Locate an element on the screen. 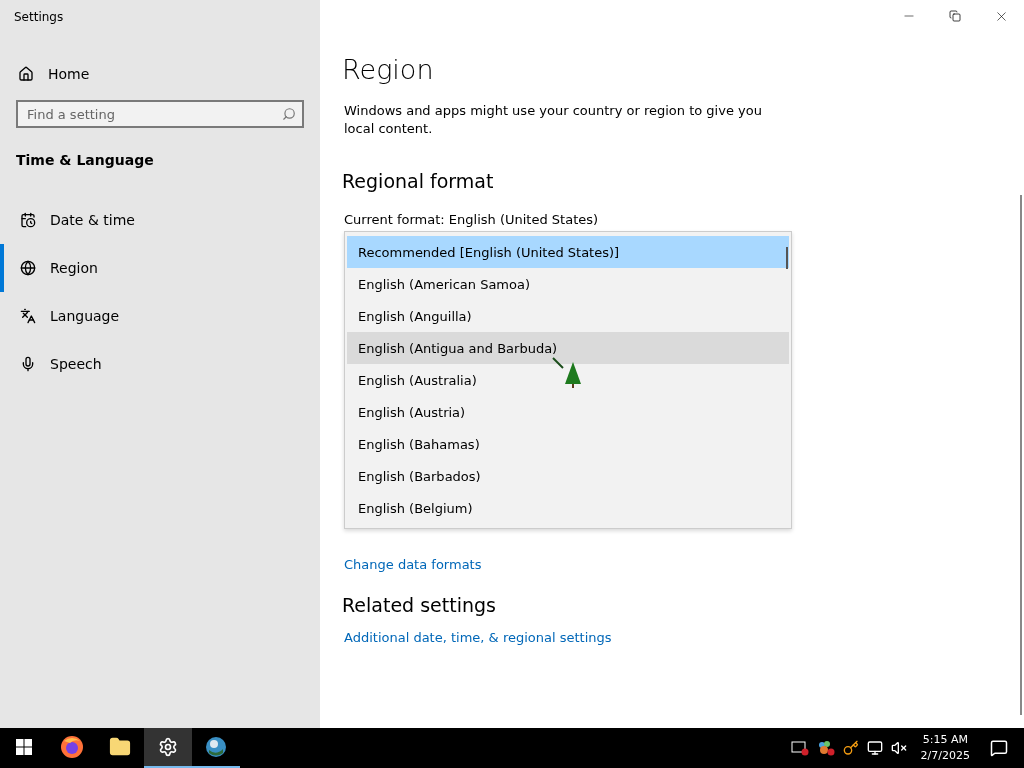 Image resolution: width=1024 pixels, height=768 pixels. dropdown-option: English (Antigua and Barbuda) is located at coordinates (568, 348).